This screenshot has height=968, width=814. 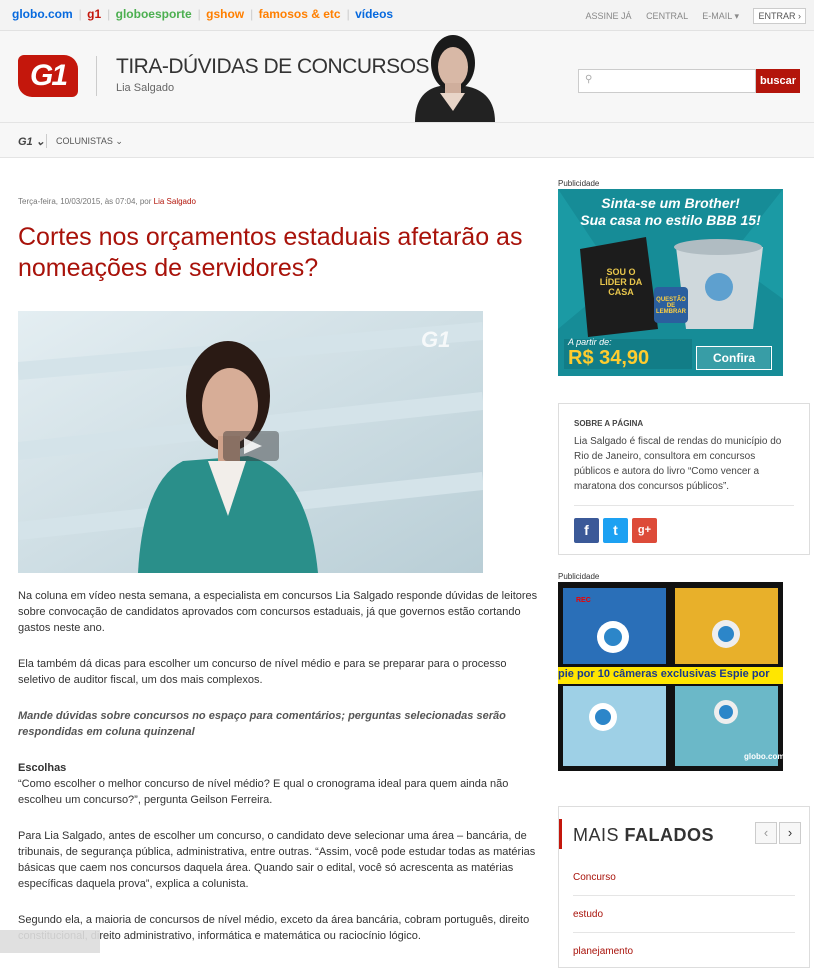 What do you see at coordinates (671, 306) in the screenshot?
I see `ad1-mug-text: QUESTÃO DE LEMBRAR` at bounding box center [671, 306].